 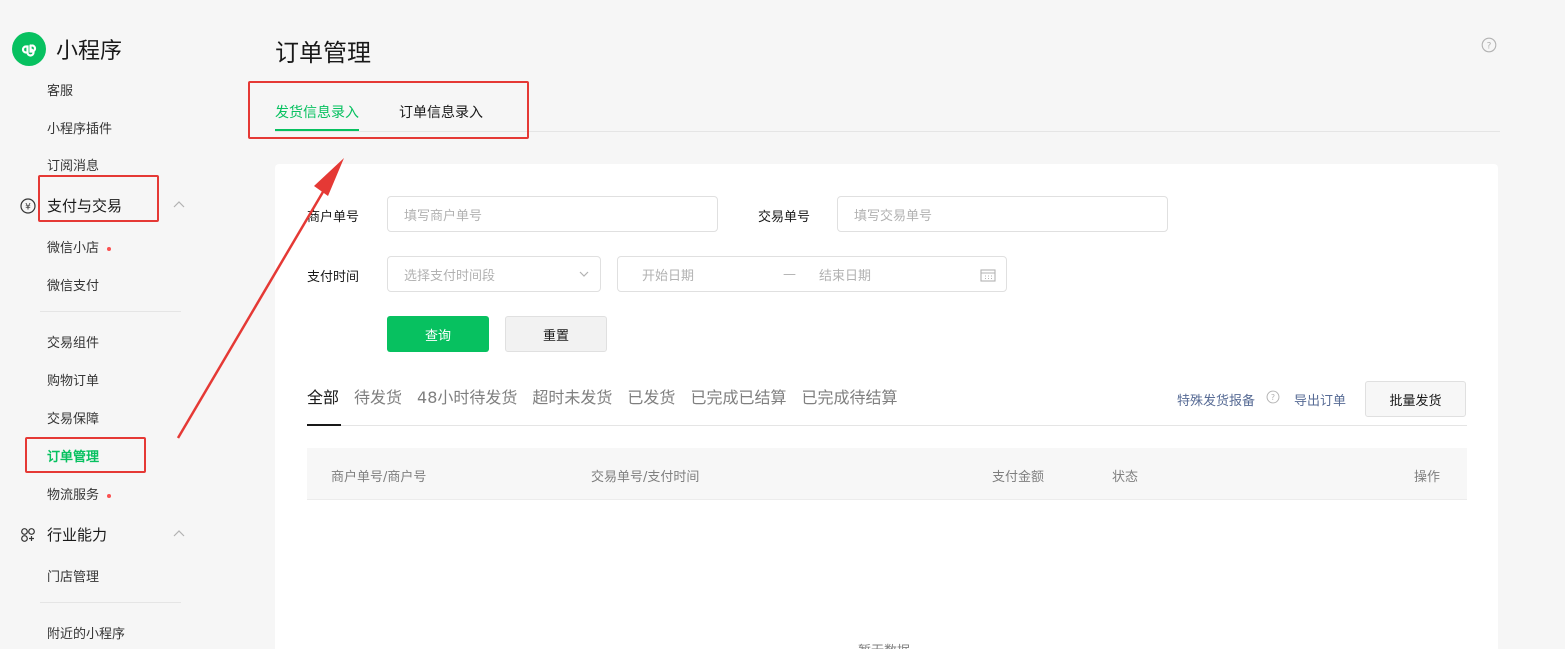 I want to click on sidebar-group-industry: 行业能力, so click(x=63, y=534).